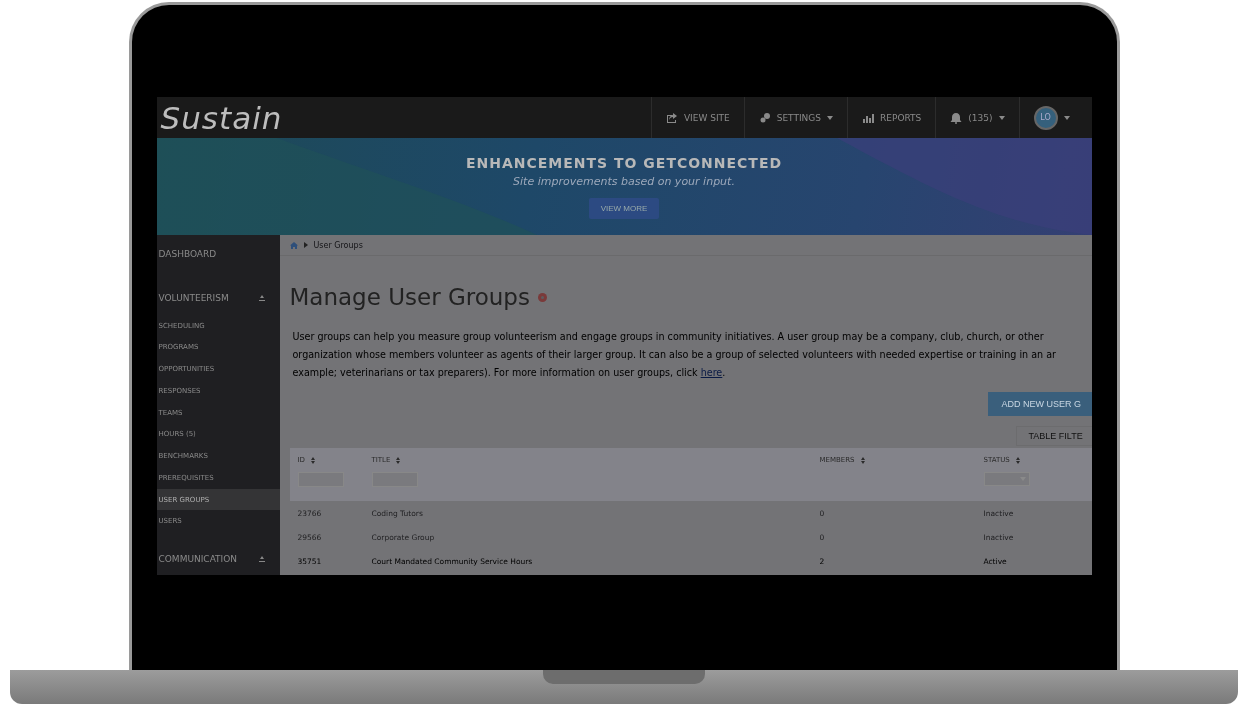  I want to click on sidebar-item: DASHBOARD, so click(218, 254).